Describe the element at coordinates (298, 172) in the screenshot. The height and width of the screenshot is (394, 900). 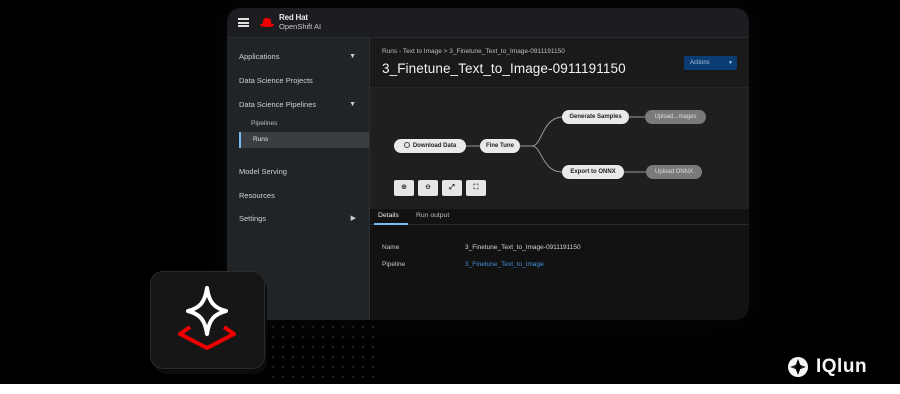
I see `sidebar-item-model-serving: Model Serving` at that location.